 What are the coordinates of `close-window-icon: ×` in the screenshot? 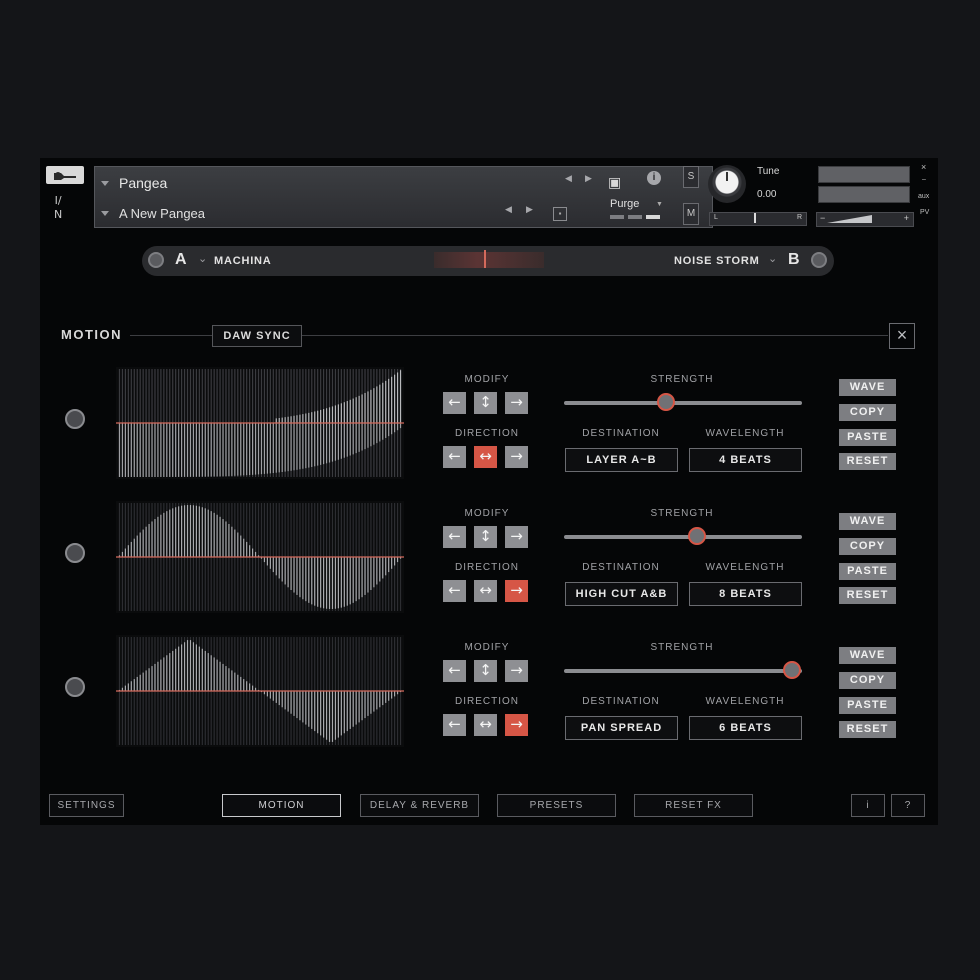 It's located at (923, 167).